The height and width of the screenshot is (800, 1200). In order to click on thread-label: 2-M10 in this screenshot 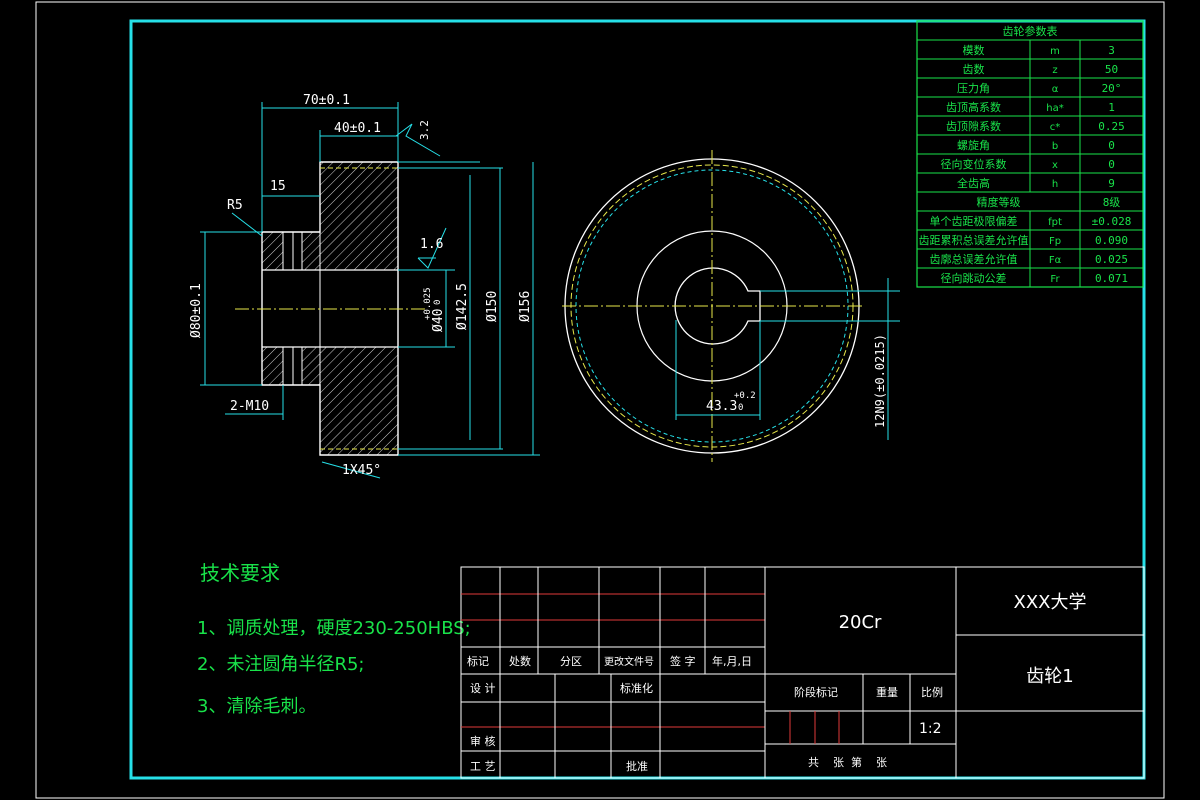, I will do `click(249, 406)`.